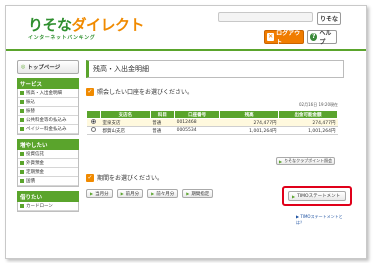 The image size is (374, 263). What do you see at coordinates (163, 193) in the screenshot?
I see `two-months-ago-button: ▶ 前々月分` at bounding box center [163, 193].